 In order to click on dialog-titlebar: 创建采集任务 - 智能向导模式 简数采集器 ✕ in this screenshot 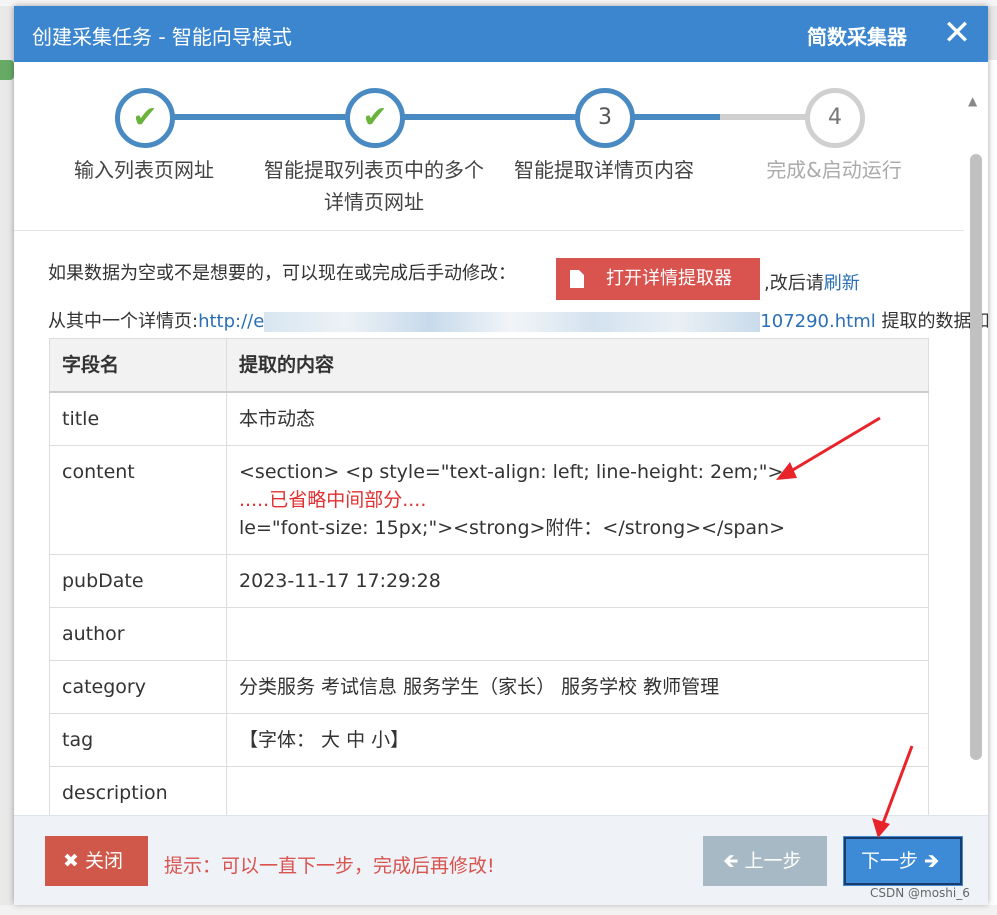, I will do `click(501, 34)`.